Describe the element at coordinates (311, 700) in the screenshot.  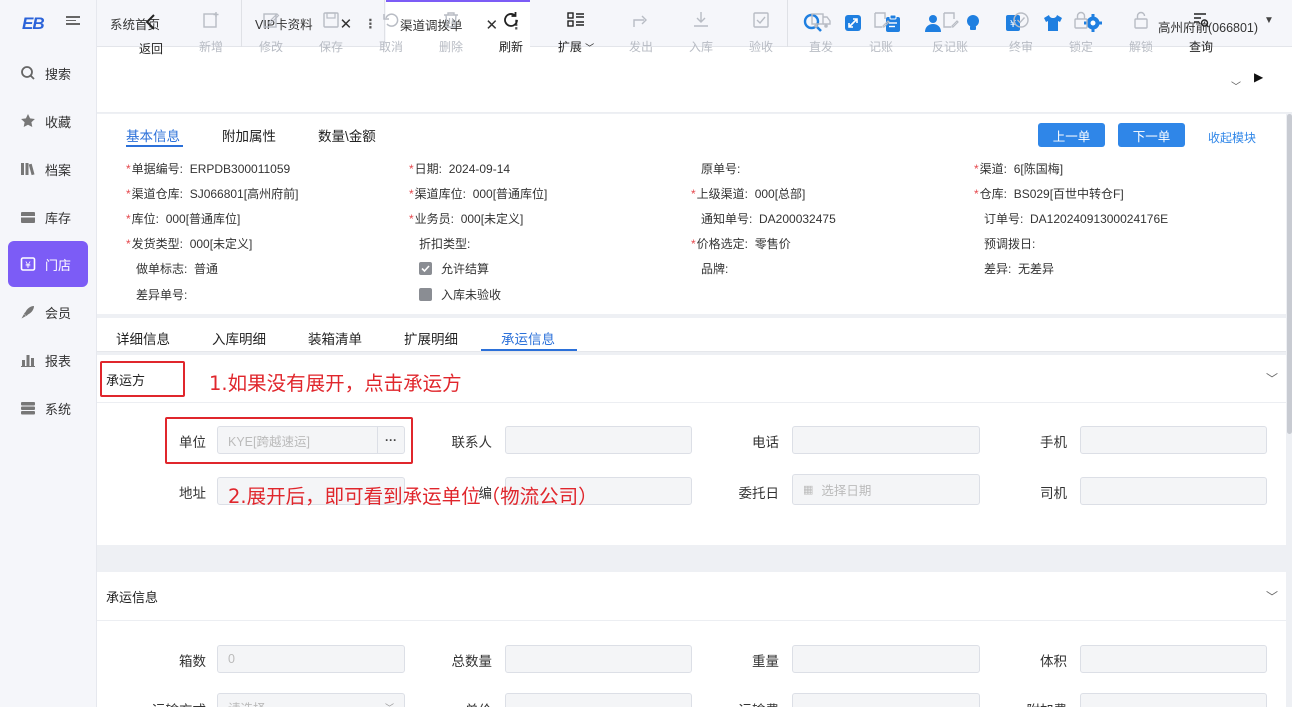
I see `transport-select: 请选择﹀` at that location.